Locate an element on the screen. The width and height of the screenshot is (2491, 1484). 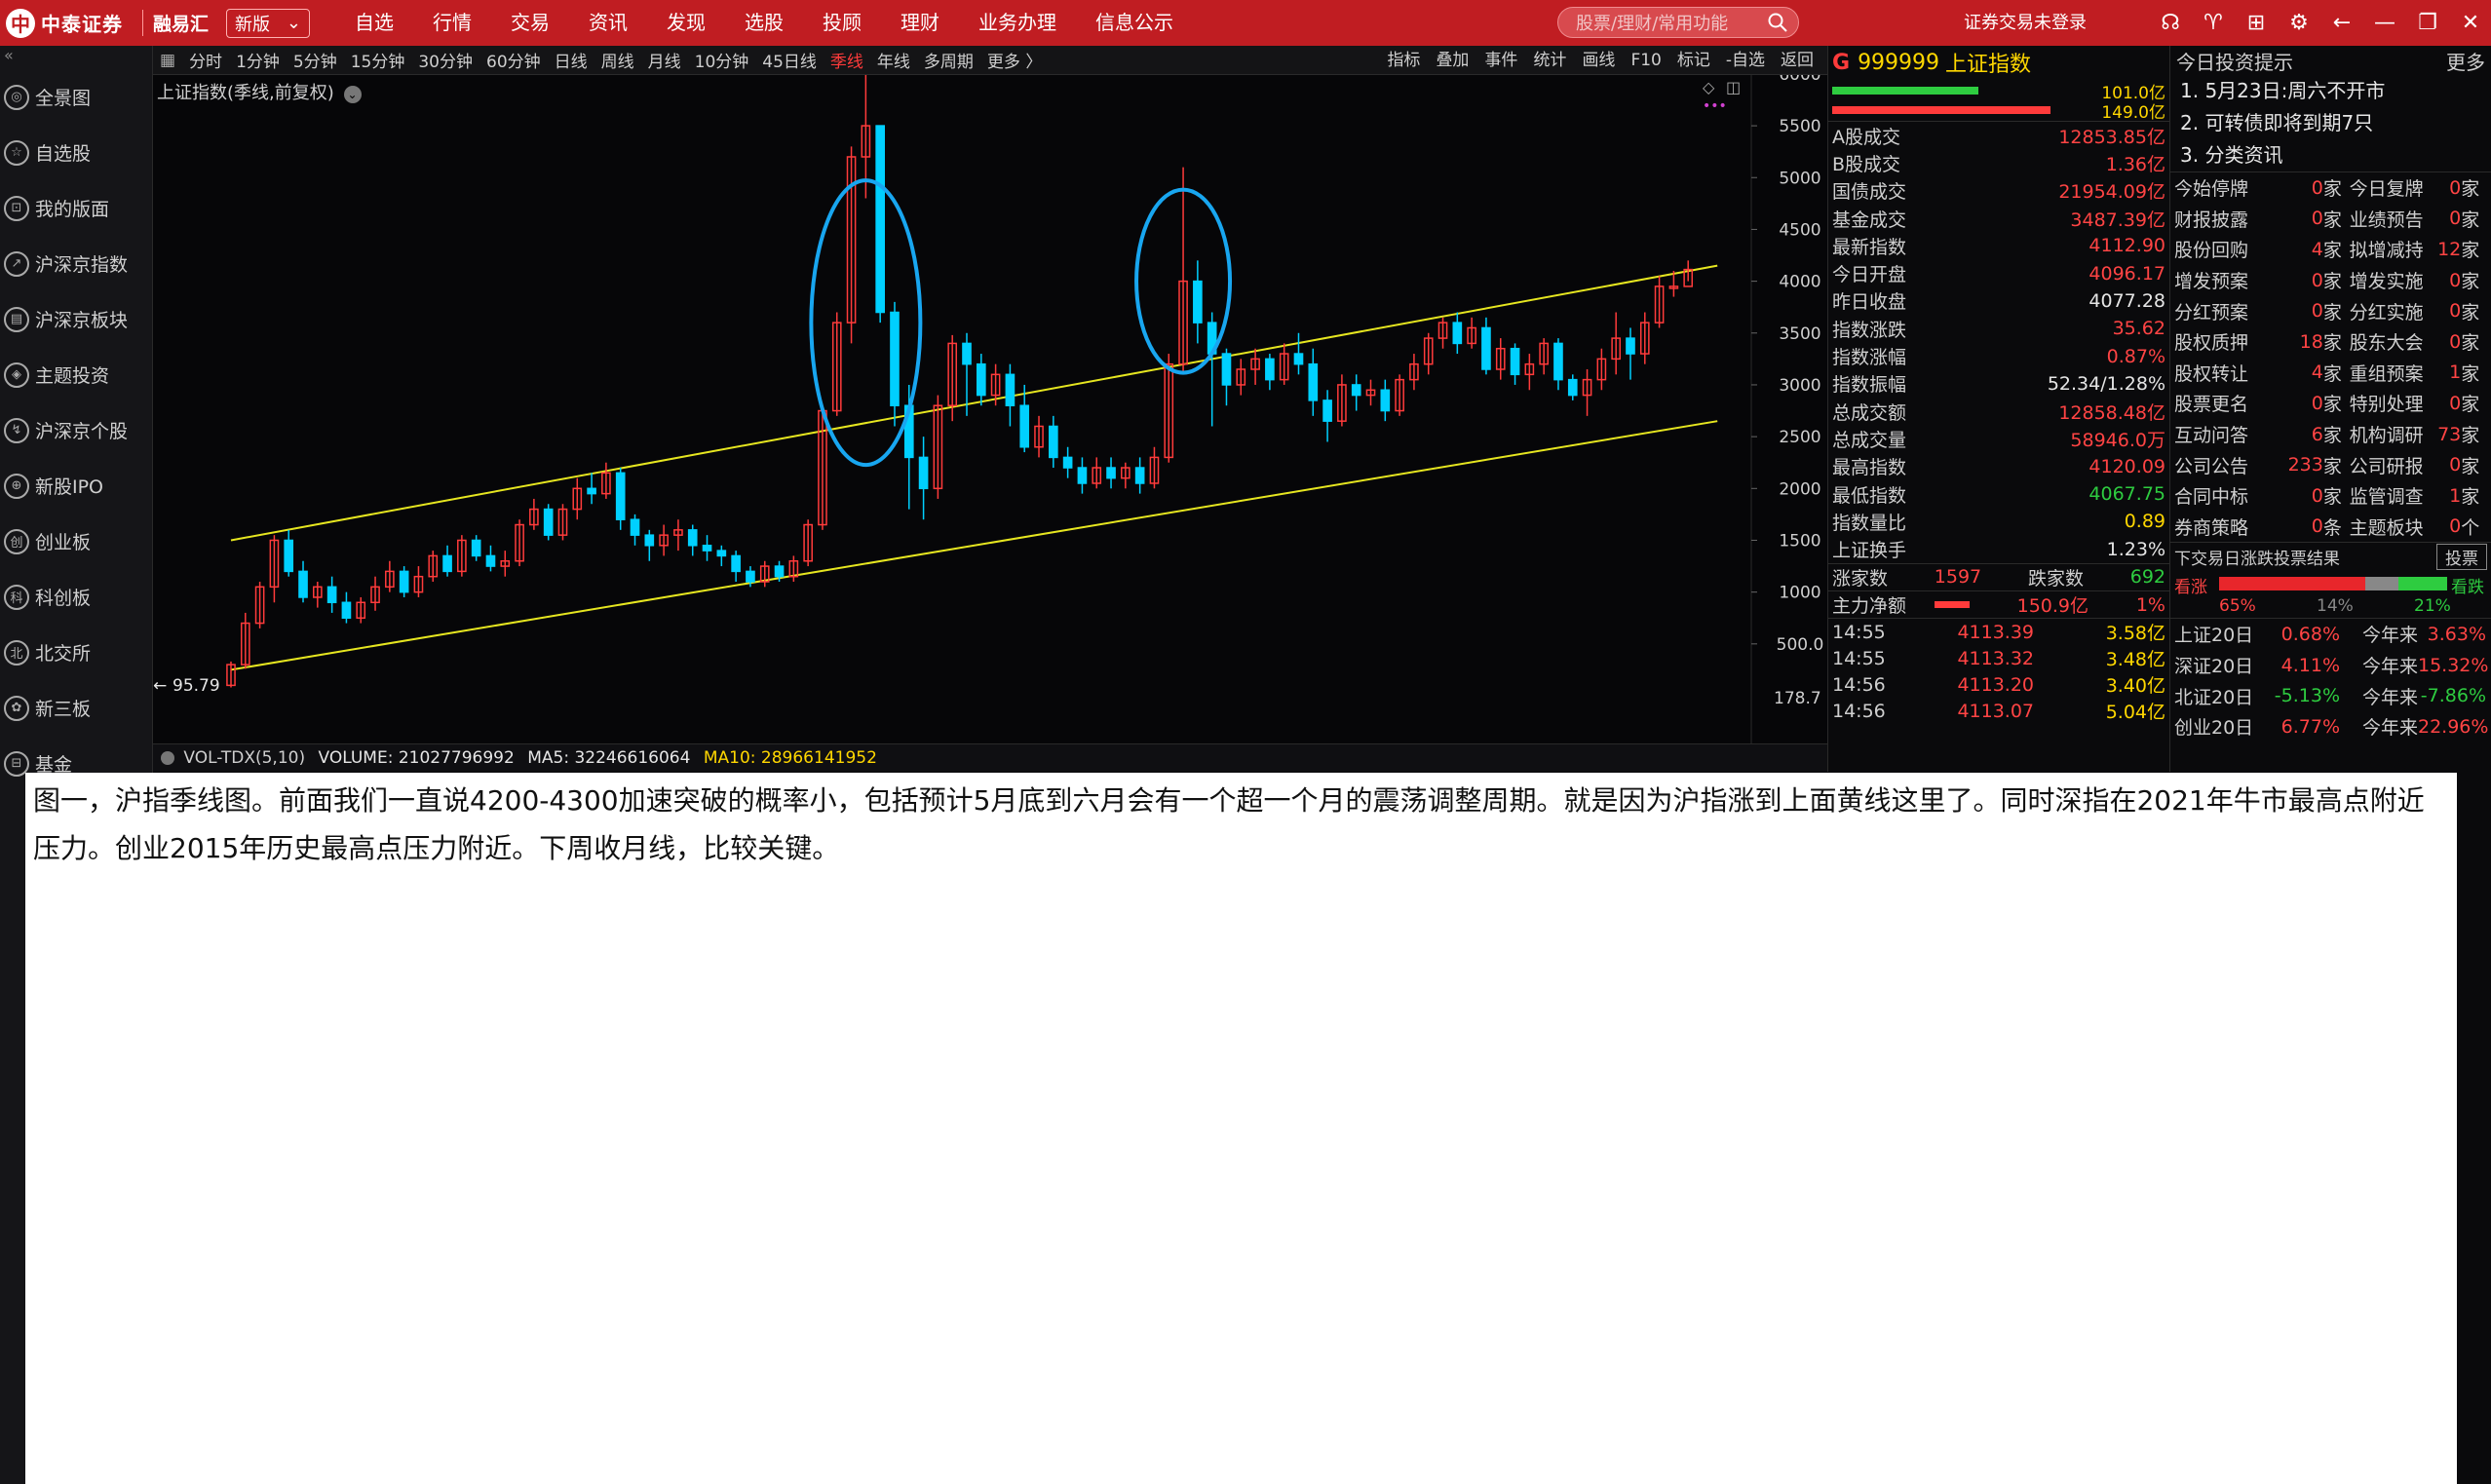
period-tab-14: 更多 〉 is located at coordinates (1015, 60).